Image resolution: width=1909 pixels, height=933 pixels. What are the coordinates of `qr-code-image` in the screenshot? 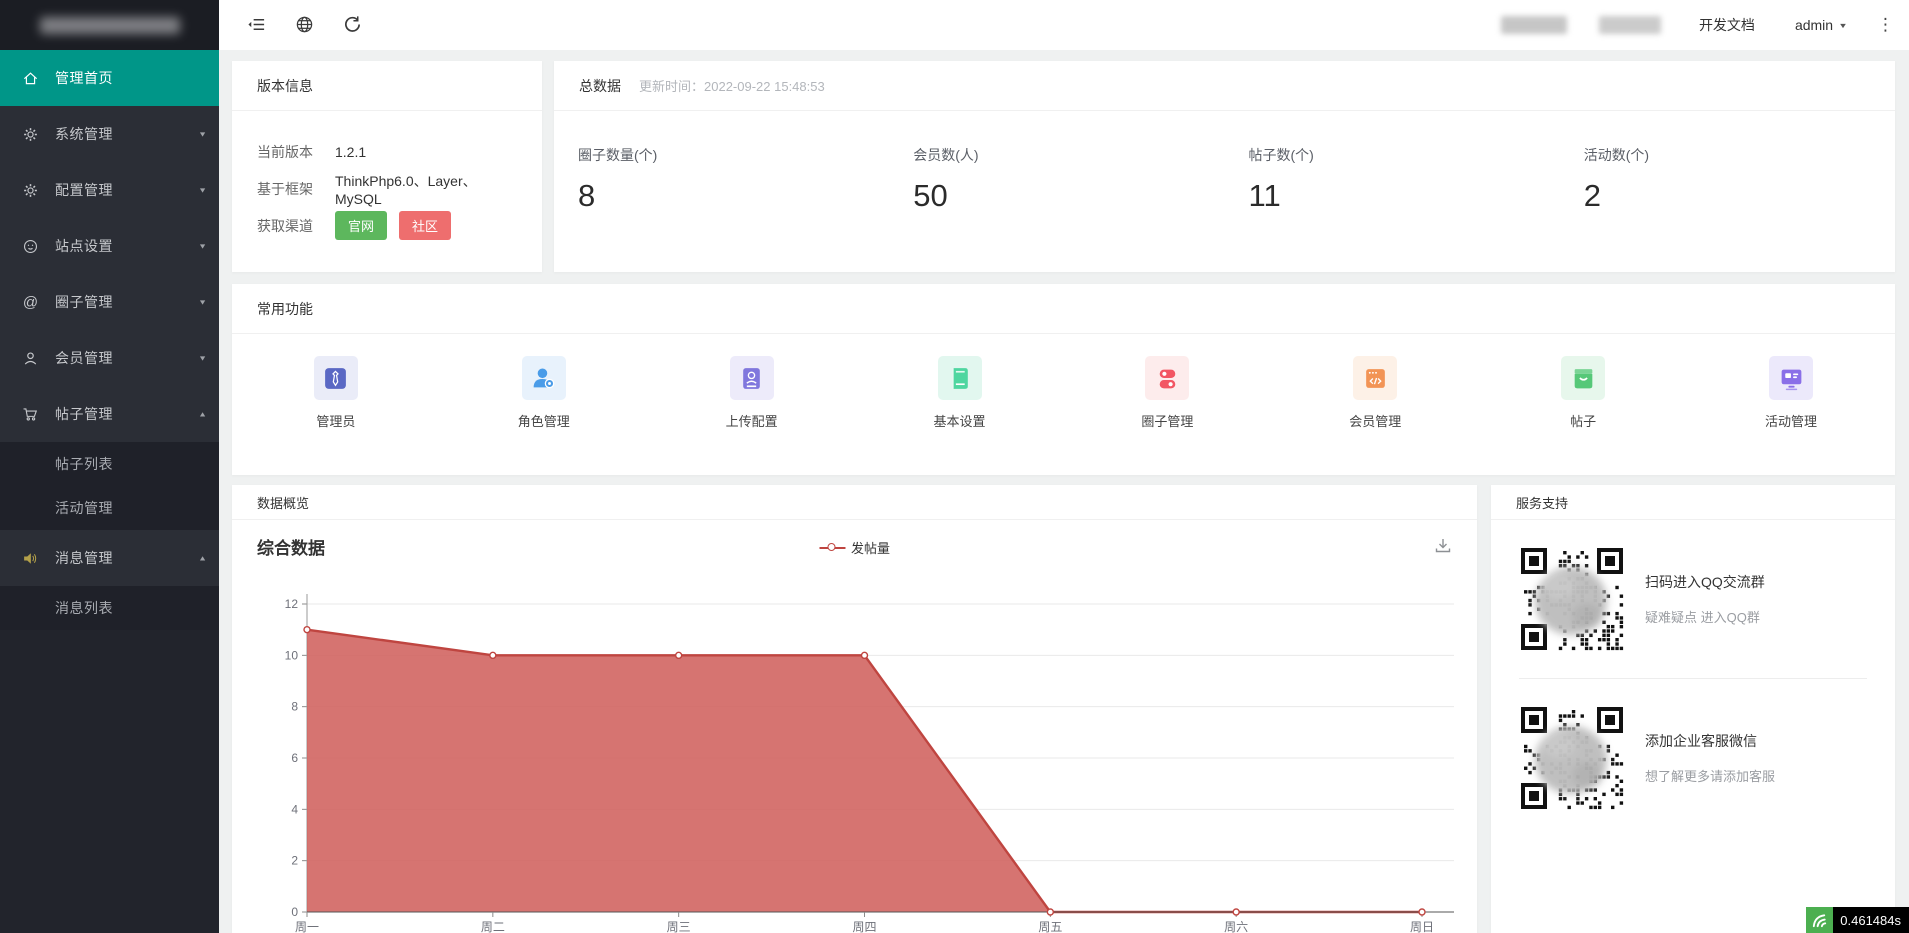 It's located at (1572, 599).